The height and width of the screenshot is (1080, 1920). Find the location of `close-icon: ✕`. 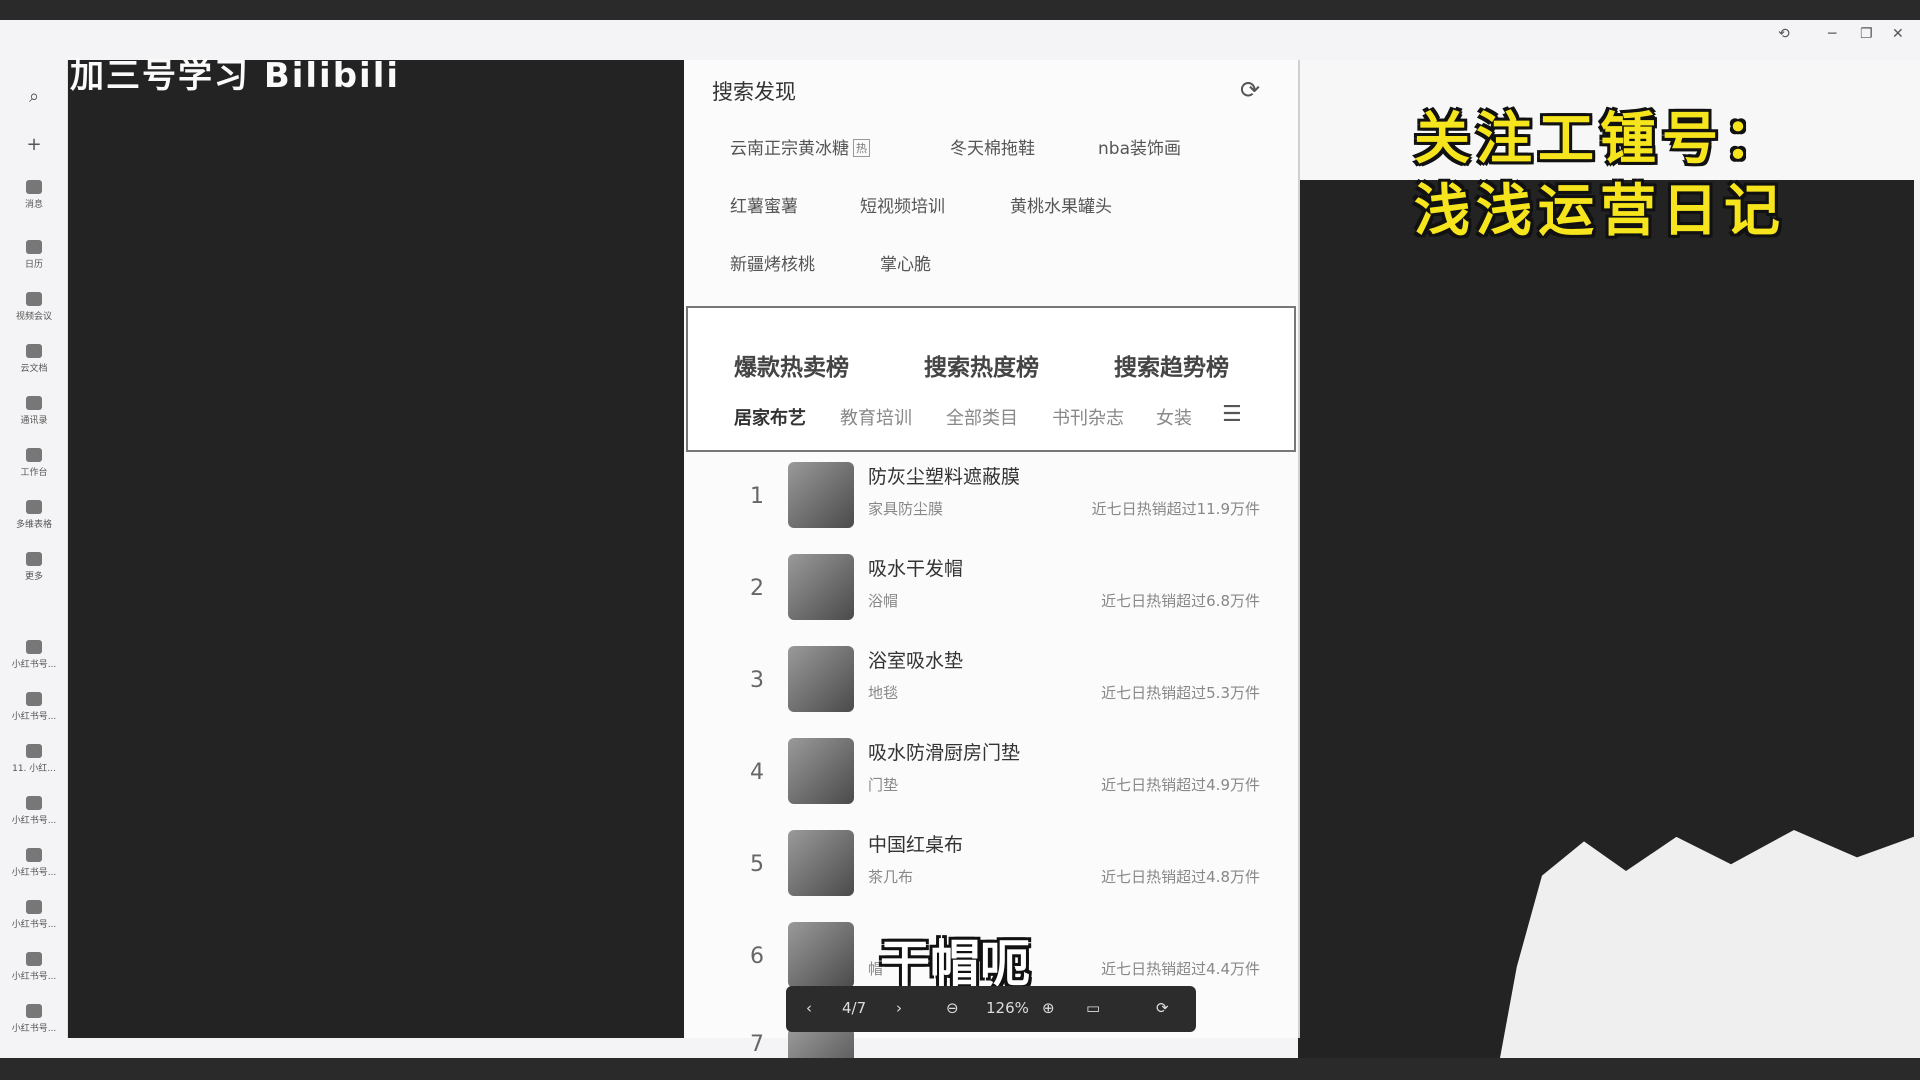

close-icon: ✕ is located at coordinates (1898, 34).